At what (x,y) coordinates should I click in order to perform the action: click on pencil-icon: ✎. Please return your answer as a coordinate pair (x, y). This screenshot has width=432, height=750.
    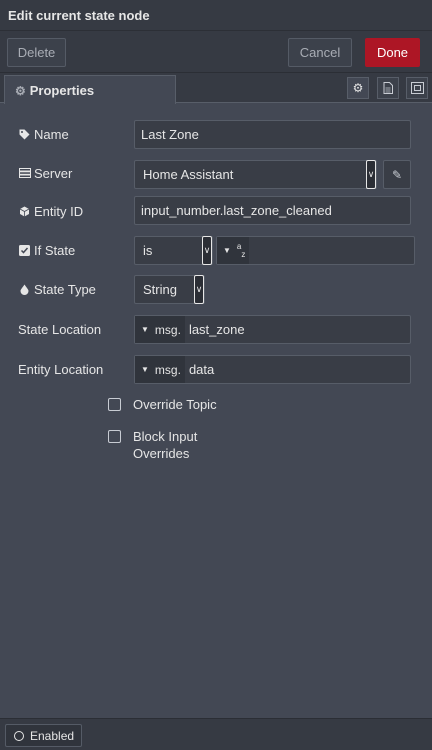
    Looking at the image, I should click on (397, 174).